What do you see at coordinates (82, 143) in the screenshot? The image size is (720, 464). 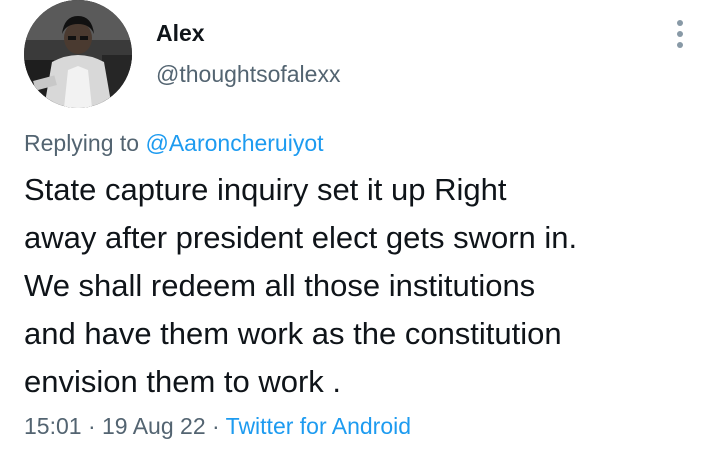 I see `reply-prefix: Replying to` at bounding box center [82, 143].